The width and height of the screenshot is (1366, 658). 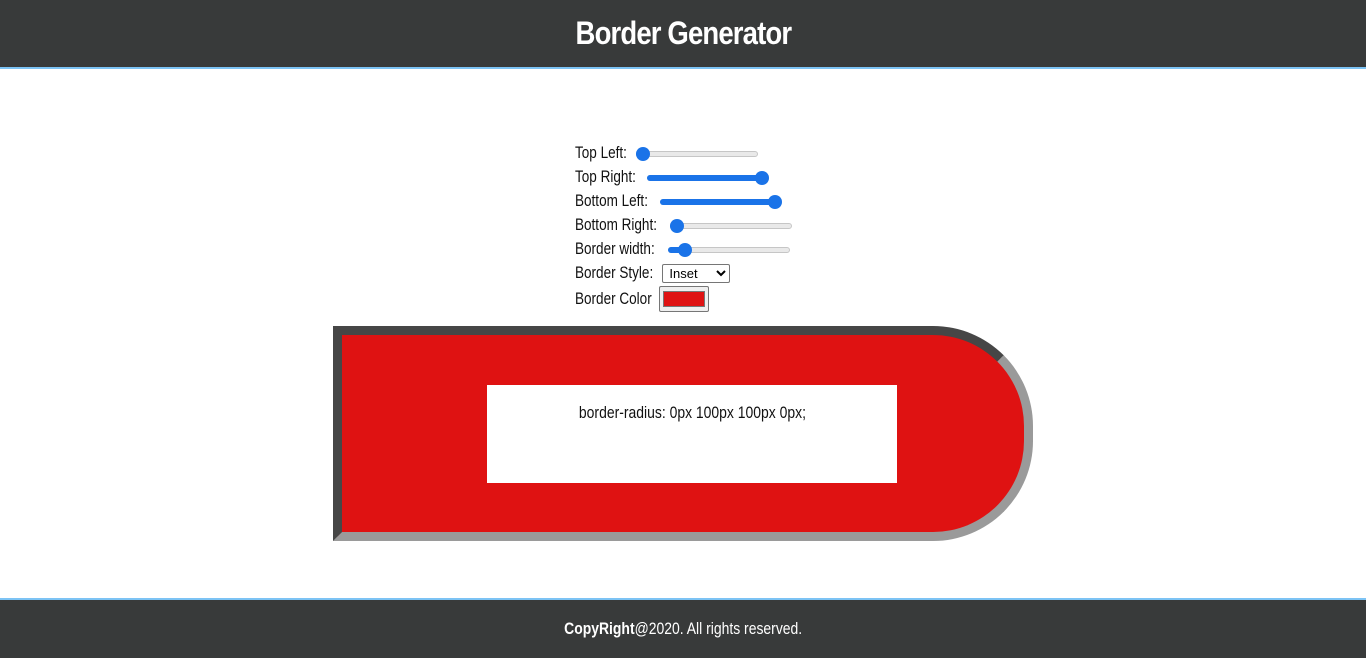 I want to click on border-style-label: Border Style:, so click(x=614, y=272).